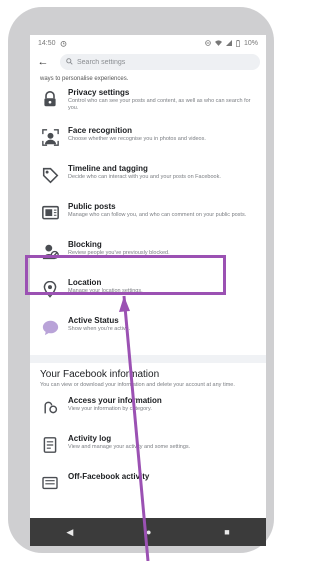  I want to click on pointer-arrow, so click(134, 428).